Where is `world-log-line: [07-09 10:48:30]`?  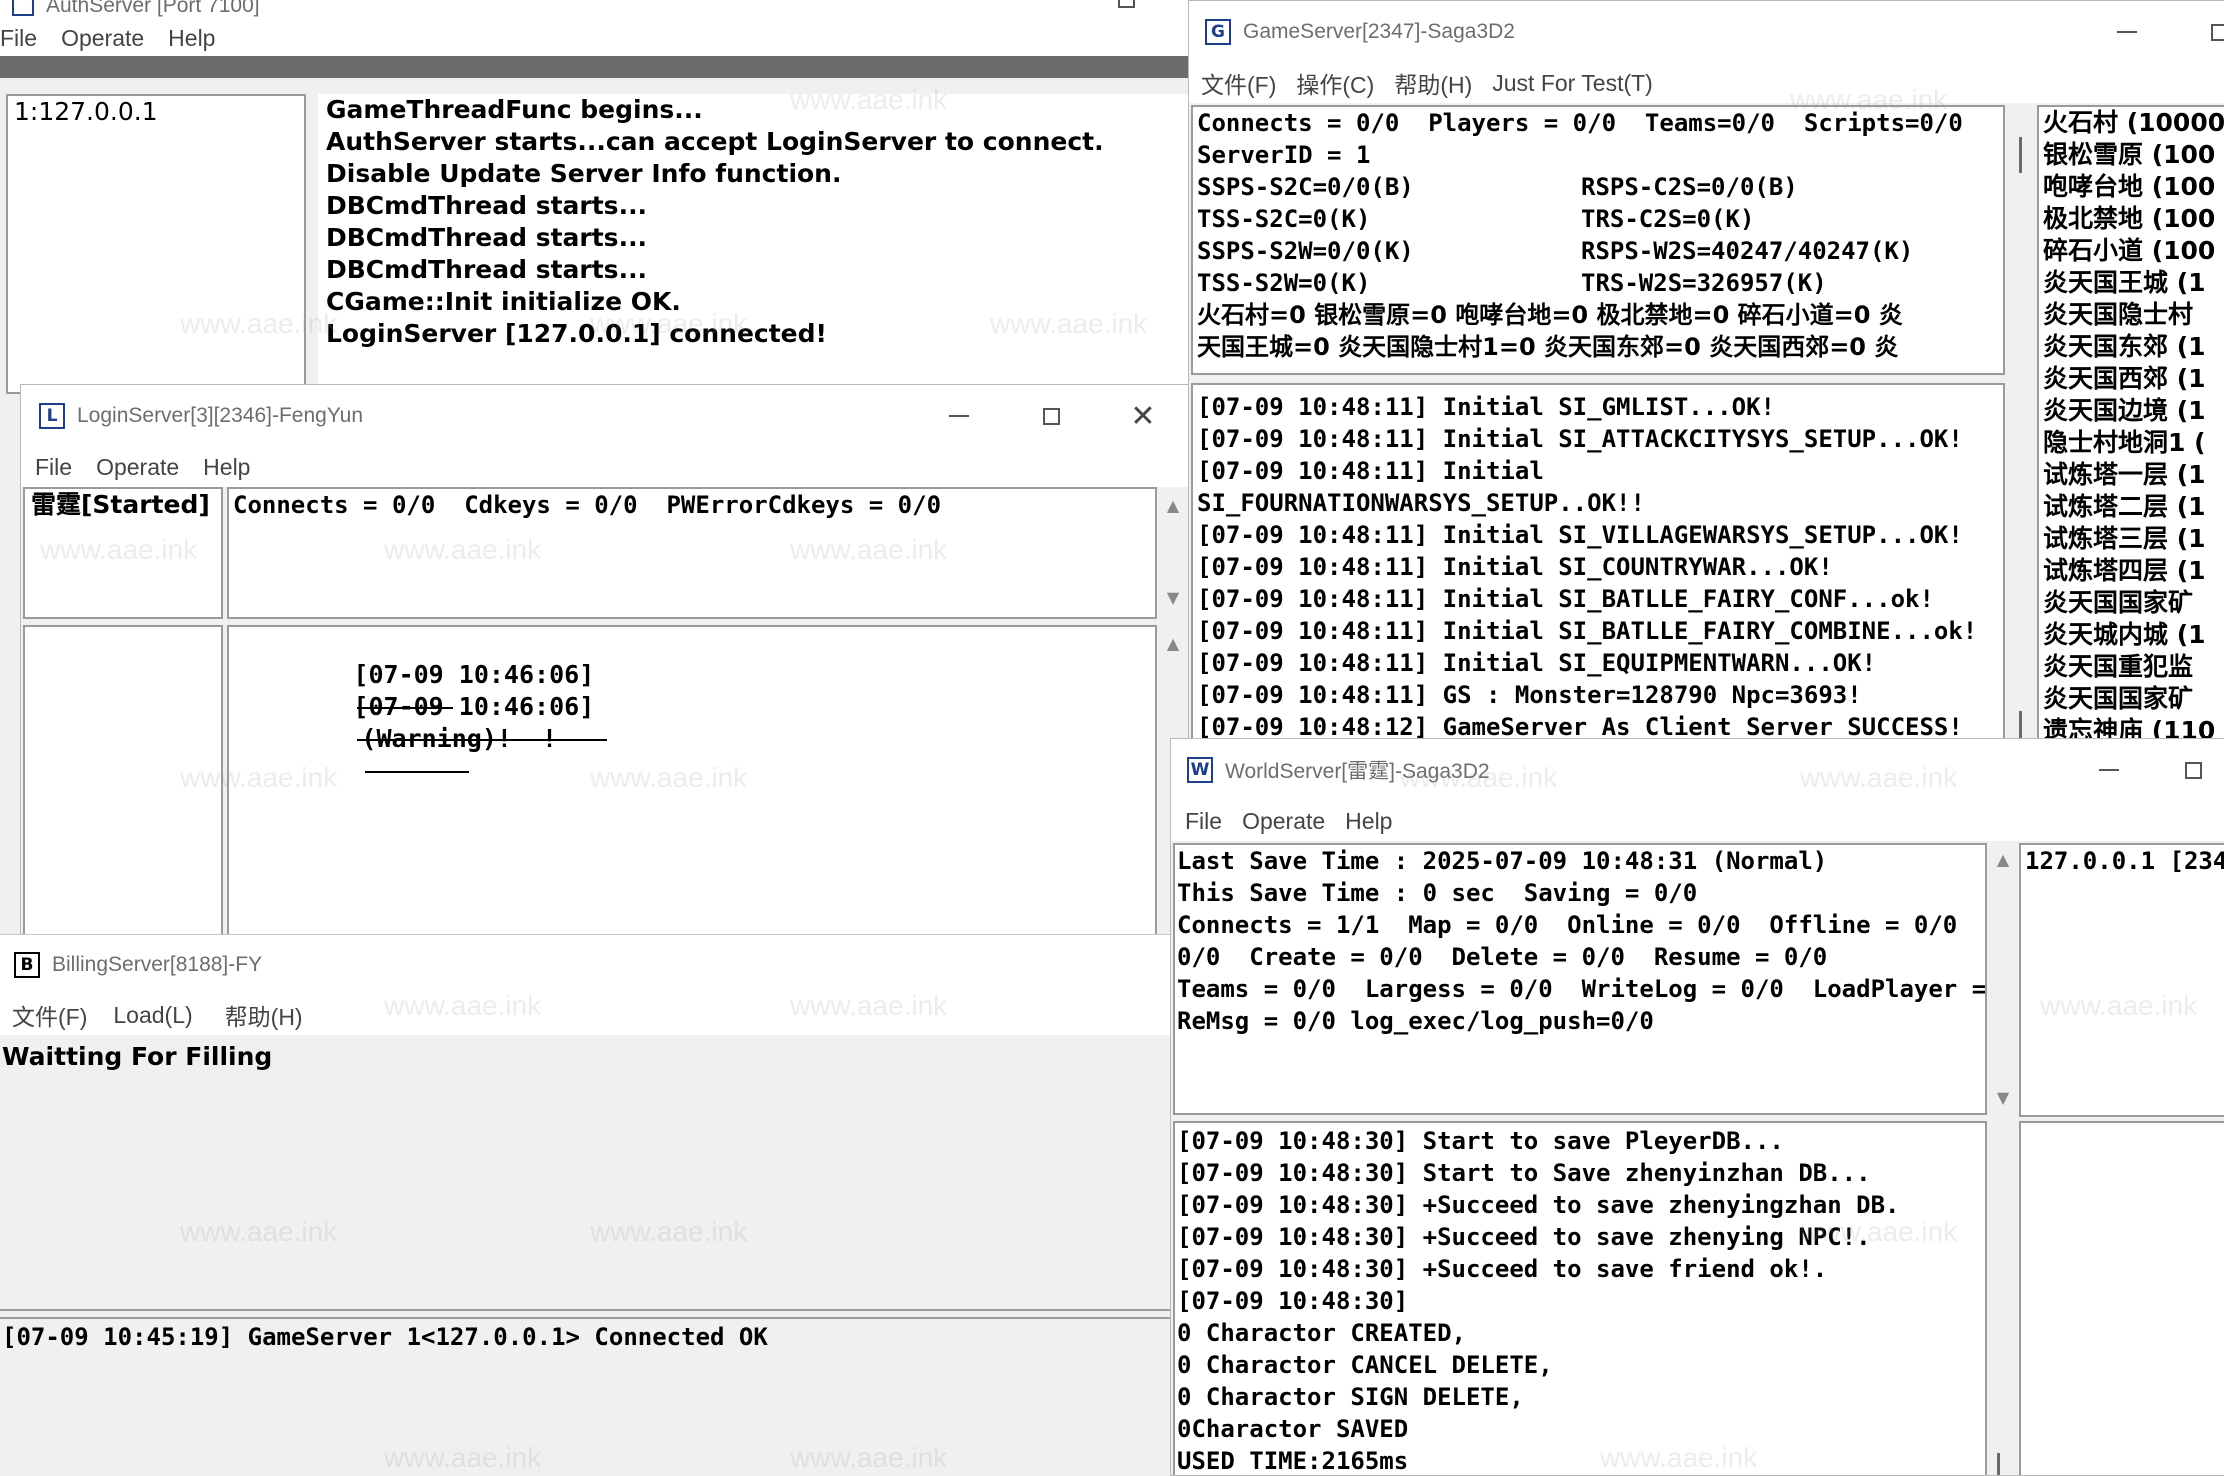
world-log-line: [07-09 10:48:30] is located at coordinates (1293, 1301).